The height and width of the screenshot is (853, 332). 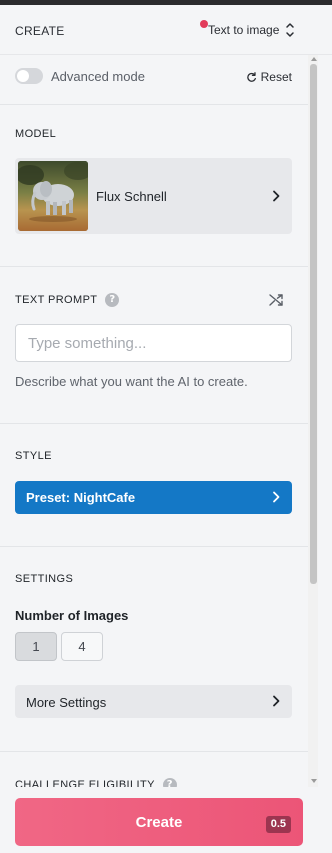 I want to click on scrollbar-thumb, so click(x=313, y=324).